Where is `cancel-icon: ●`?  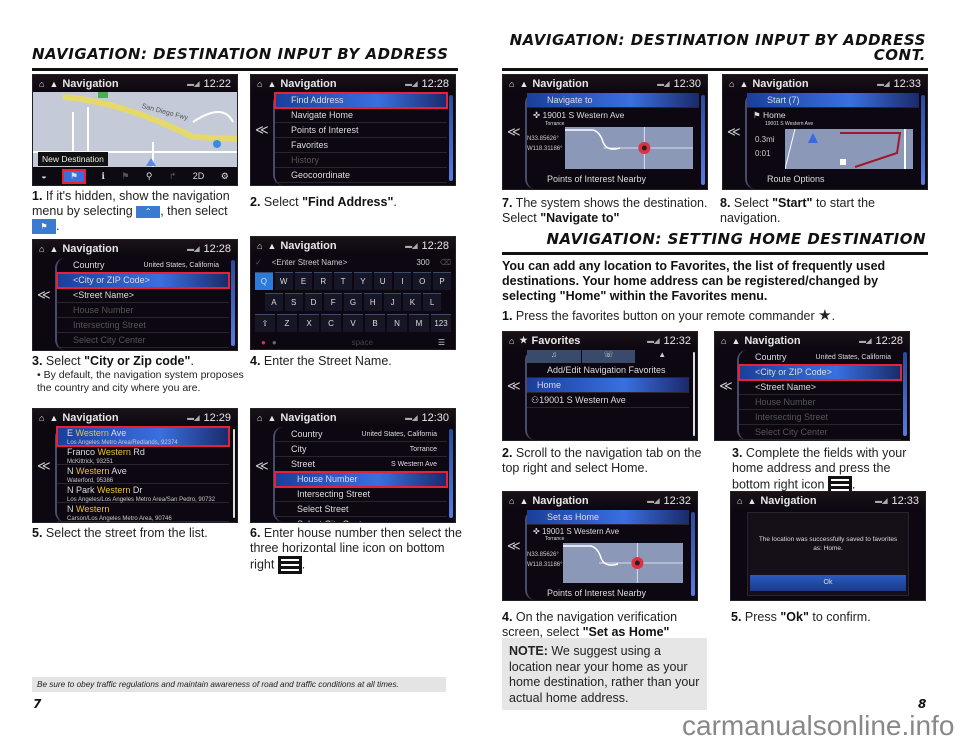
cancel-icon: ● is located at coordinates (263, 342).